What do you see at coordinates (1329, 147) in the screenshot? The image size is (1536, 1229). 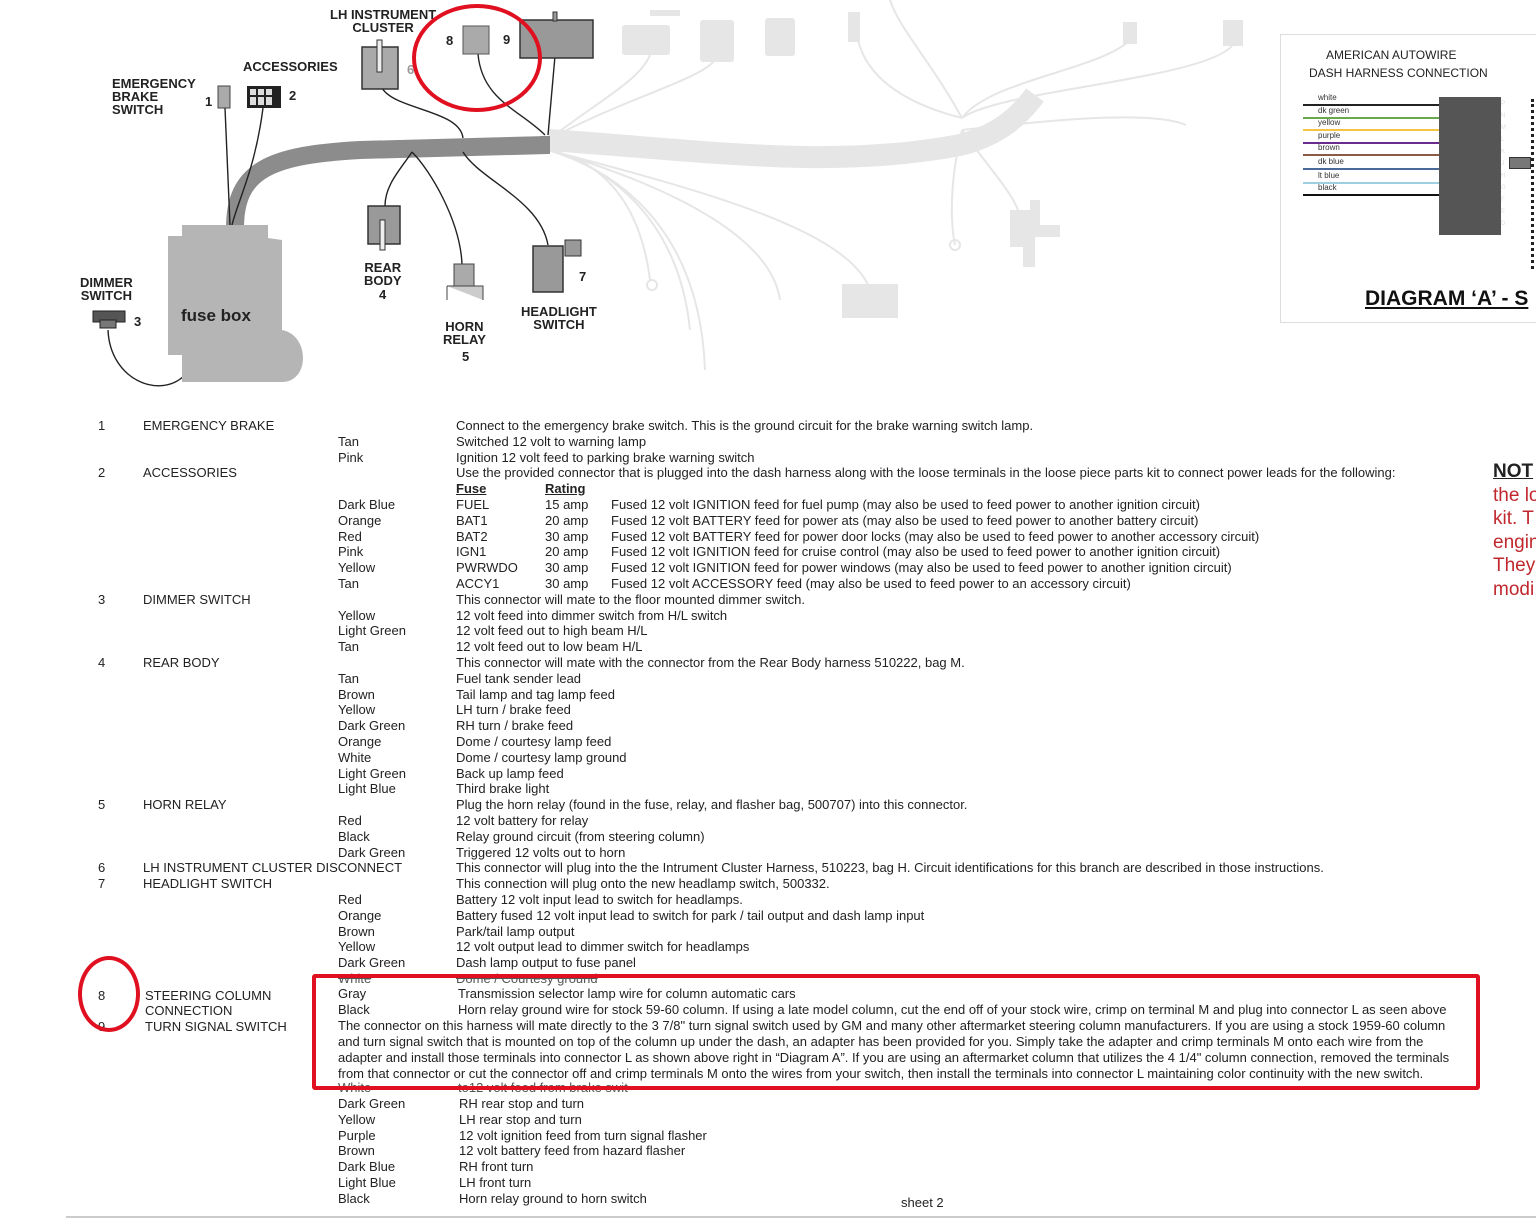 I see `wire-label: brown` at bounding box center [1329, 147].